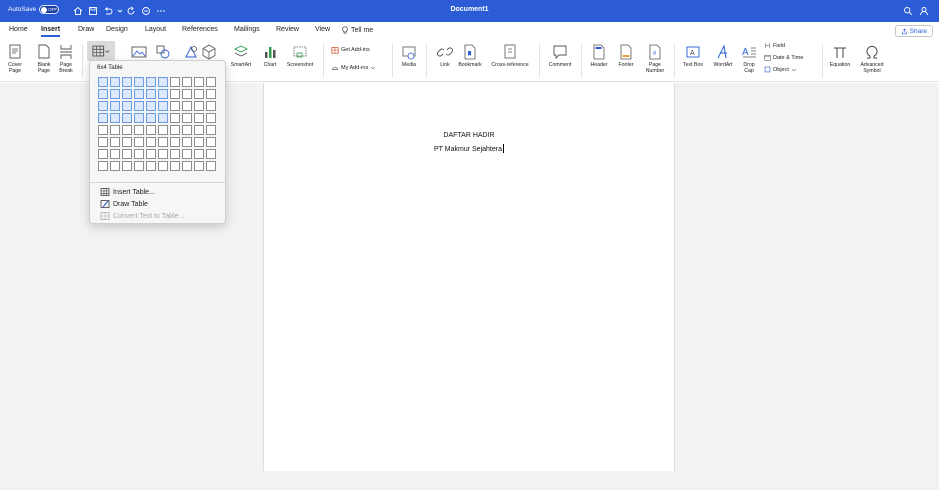 The width and height of the screenshot is (939, 490). Describe the element at coordinates (626, 61) in the screenshot. I see `footer-button: Footer` at that location.